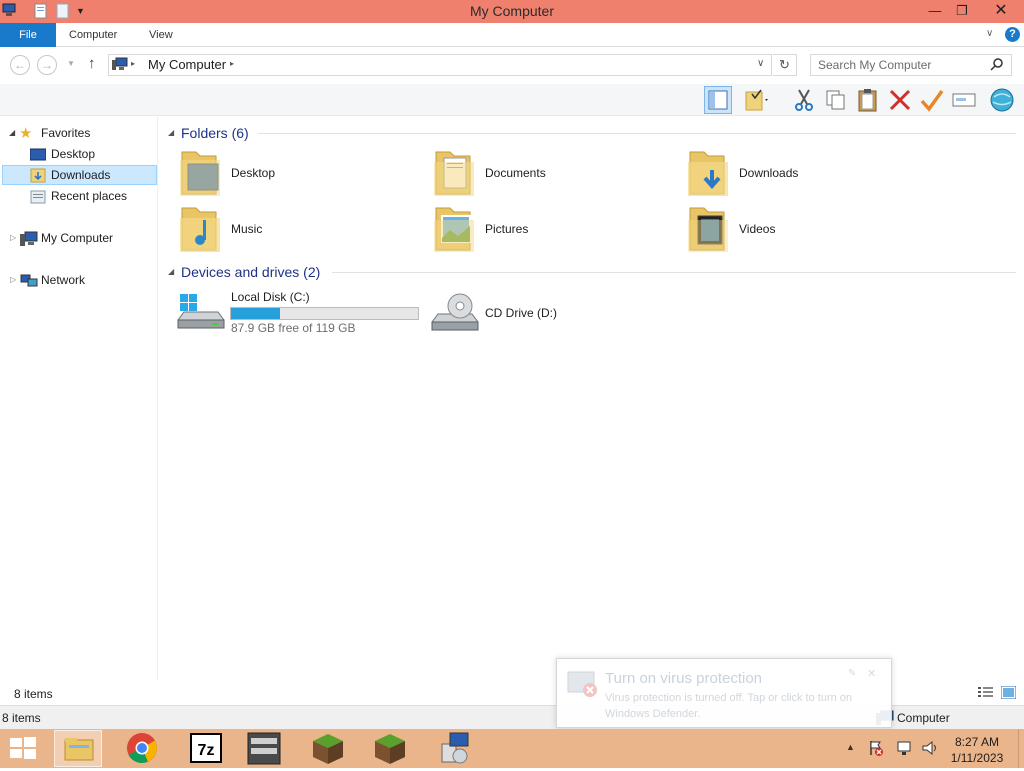  I want to click on star-icon: ★, so click(26, 133).